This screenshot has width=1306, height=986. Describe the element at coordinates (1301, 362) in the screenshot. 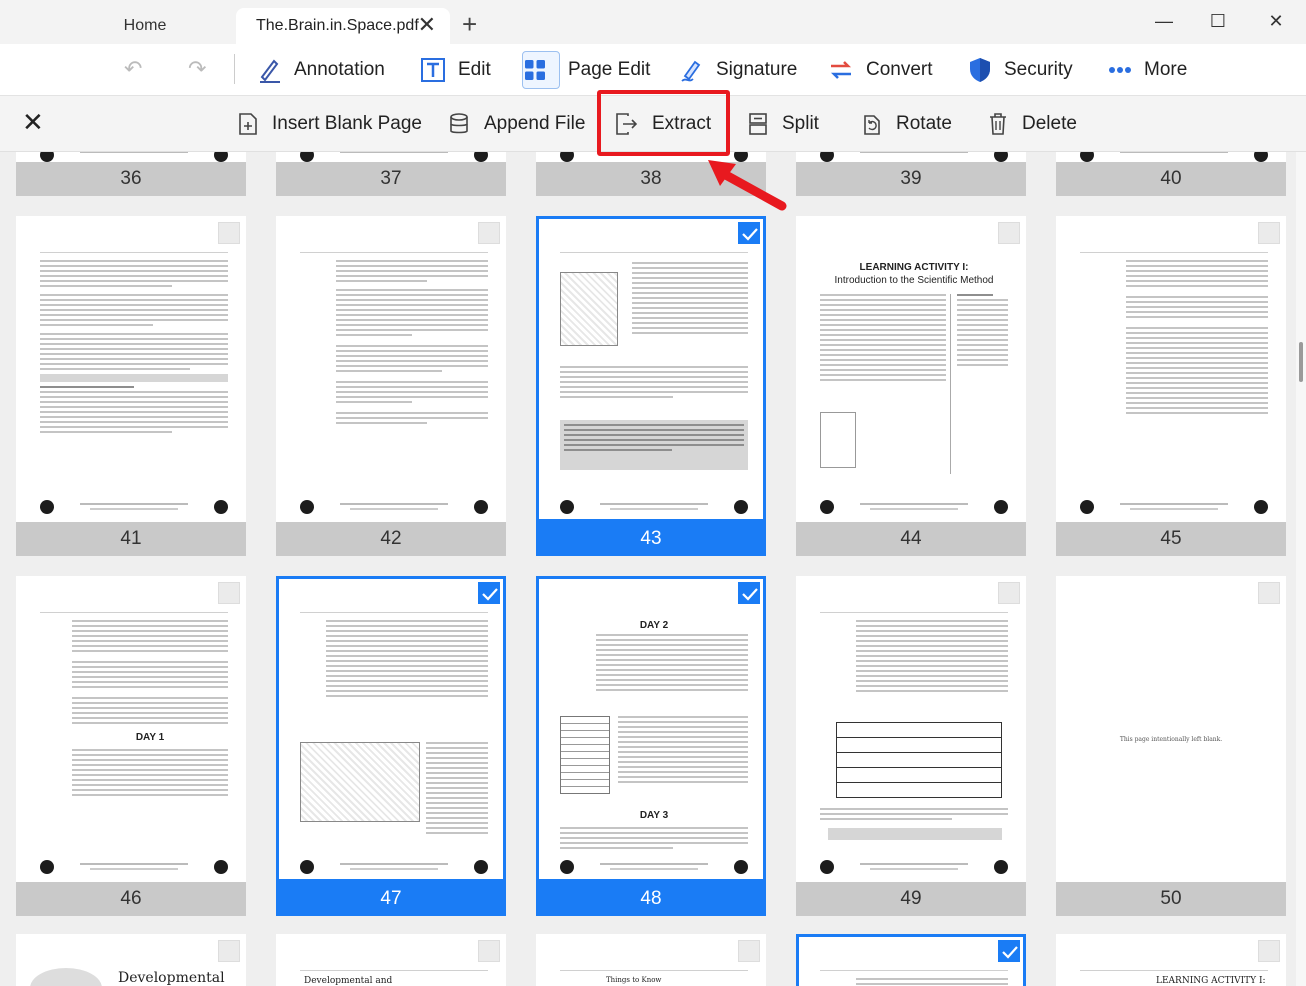

I see `scrollbar-thumb` at that location.